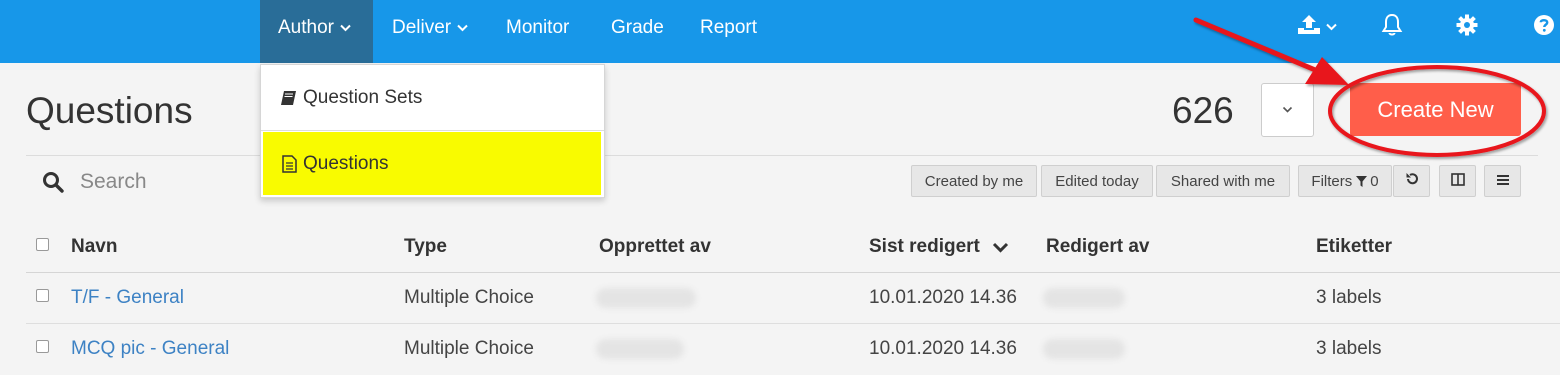 Image resolution: width=1560 pixels, height=375 pixels. I want to click on header-divider, so click(782, 155).